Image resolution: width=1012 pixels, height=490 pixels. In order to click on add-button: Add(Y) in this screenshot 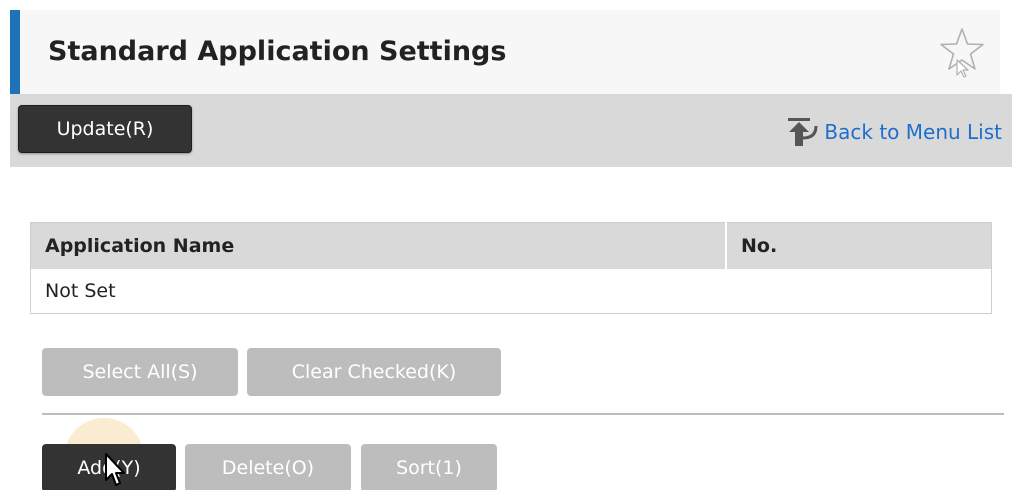, I will do `click(109, 467)`.